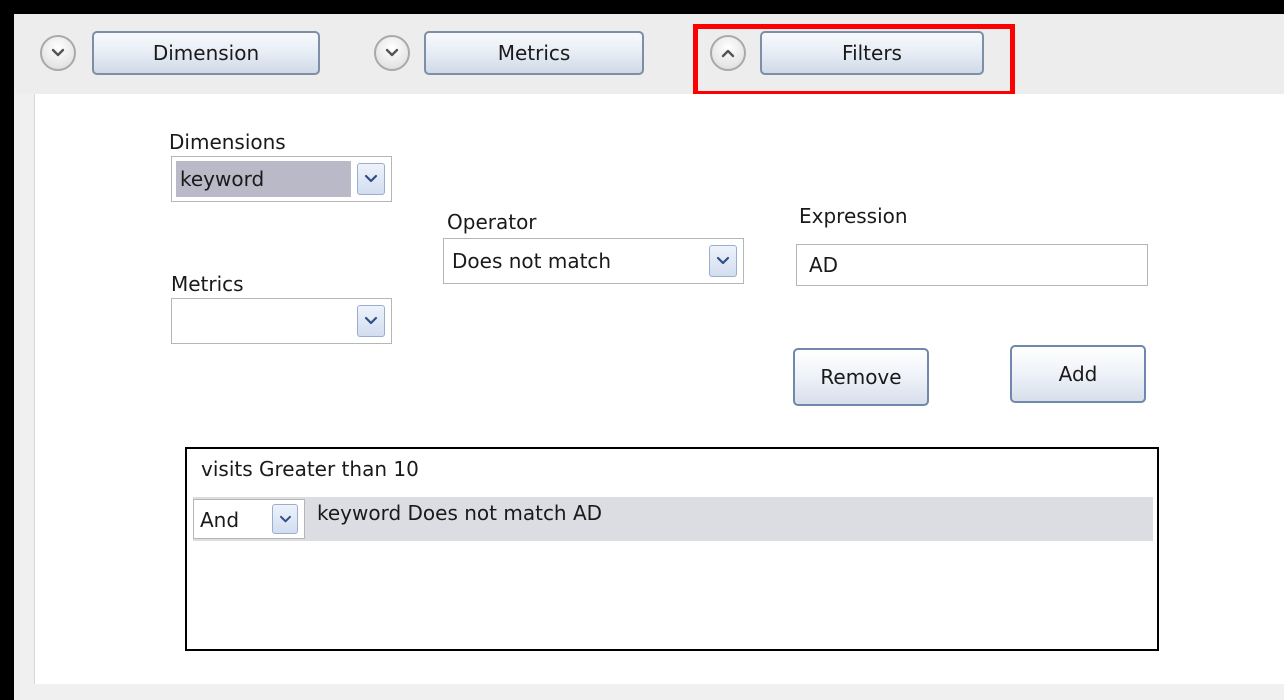 This screenshot has height=700, width=1284. Describe the element at coordinates (263, 321) in the screenshot. I see `metrics-selected-value` at that location.